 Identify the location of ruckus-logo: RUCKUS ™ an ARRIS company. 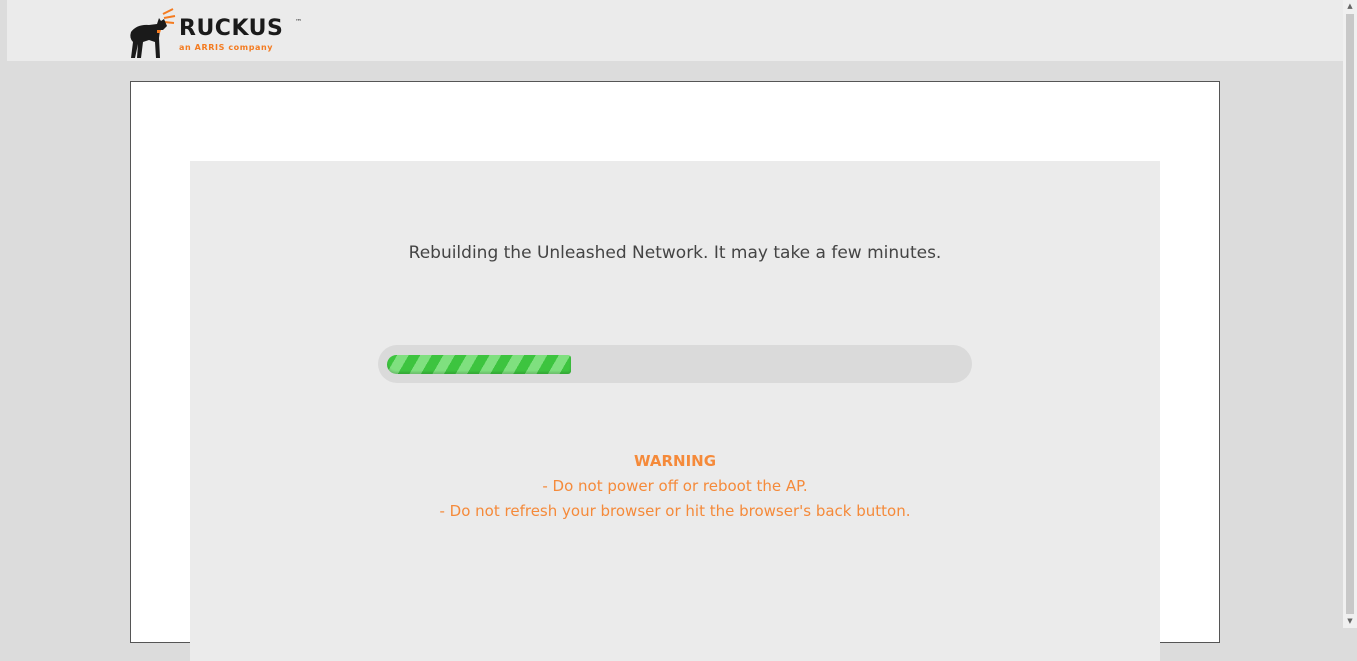
(217, 33).